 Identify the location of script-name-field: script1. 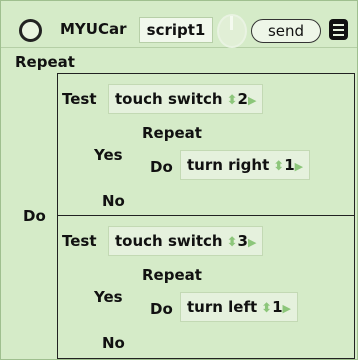
(176, 30).